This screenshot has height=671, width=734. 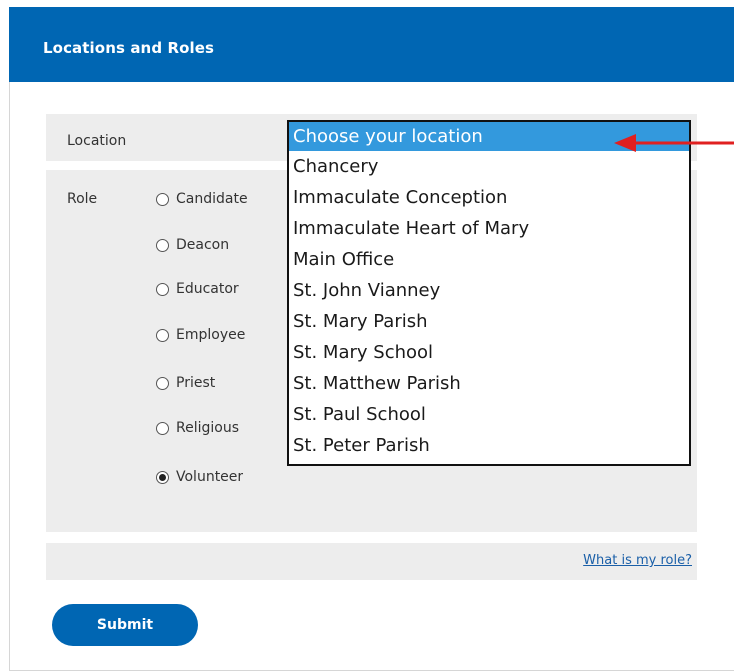 I want to click on role-option-volunteer: Volunteer, so click(x=199, y=477).